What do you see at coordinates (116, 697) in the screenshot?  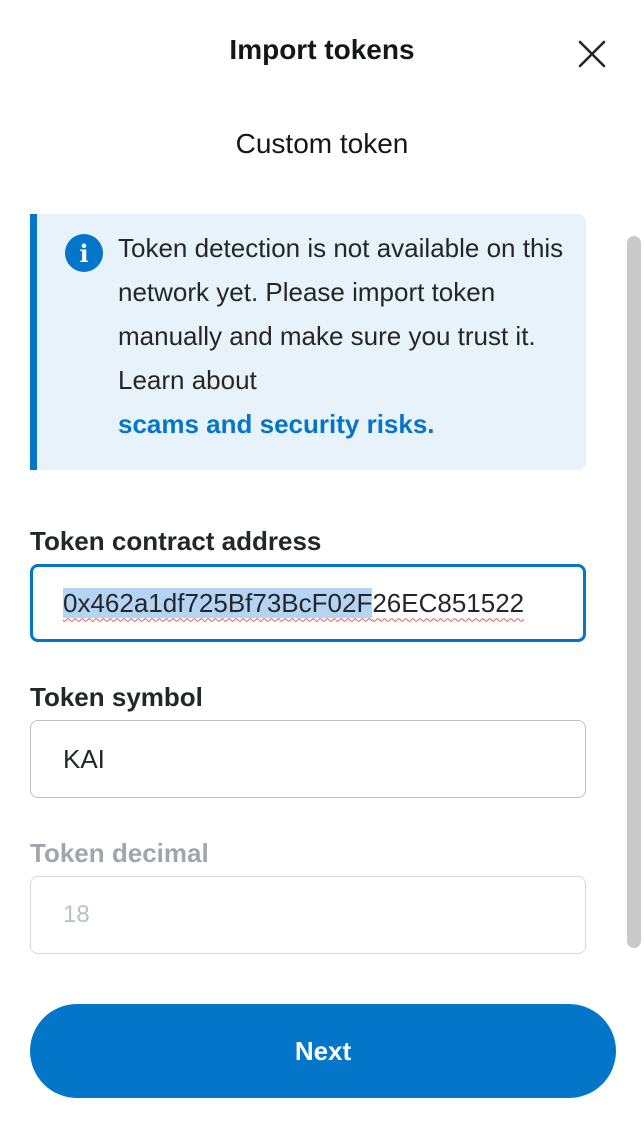 I see `token-symbol-label: Token symbol` at bounding box center [116, 697].